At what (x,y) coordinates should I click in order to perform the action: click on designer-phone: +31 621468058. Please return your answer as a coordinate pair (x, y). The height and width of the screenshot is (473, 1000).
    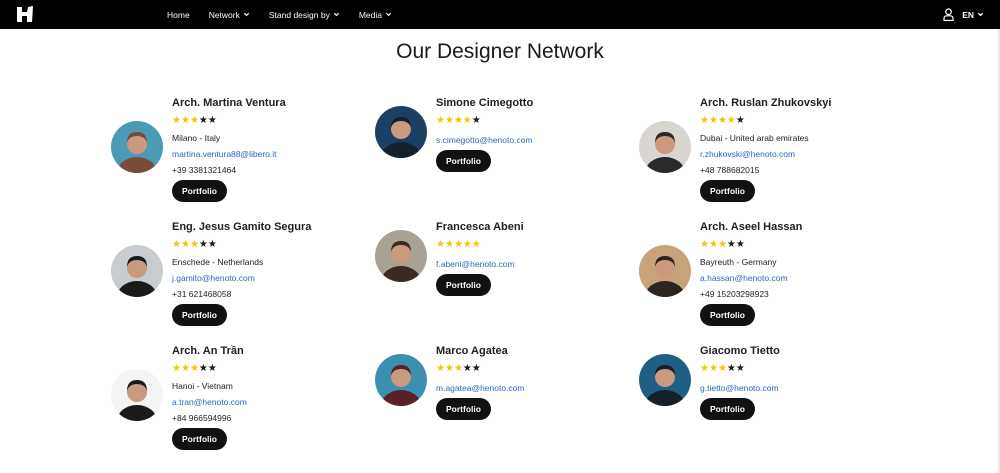
    Looking at the image, I should click on (202, 294).